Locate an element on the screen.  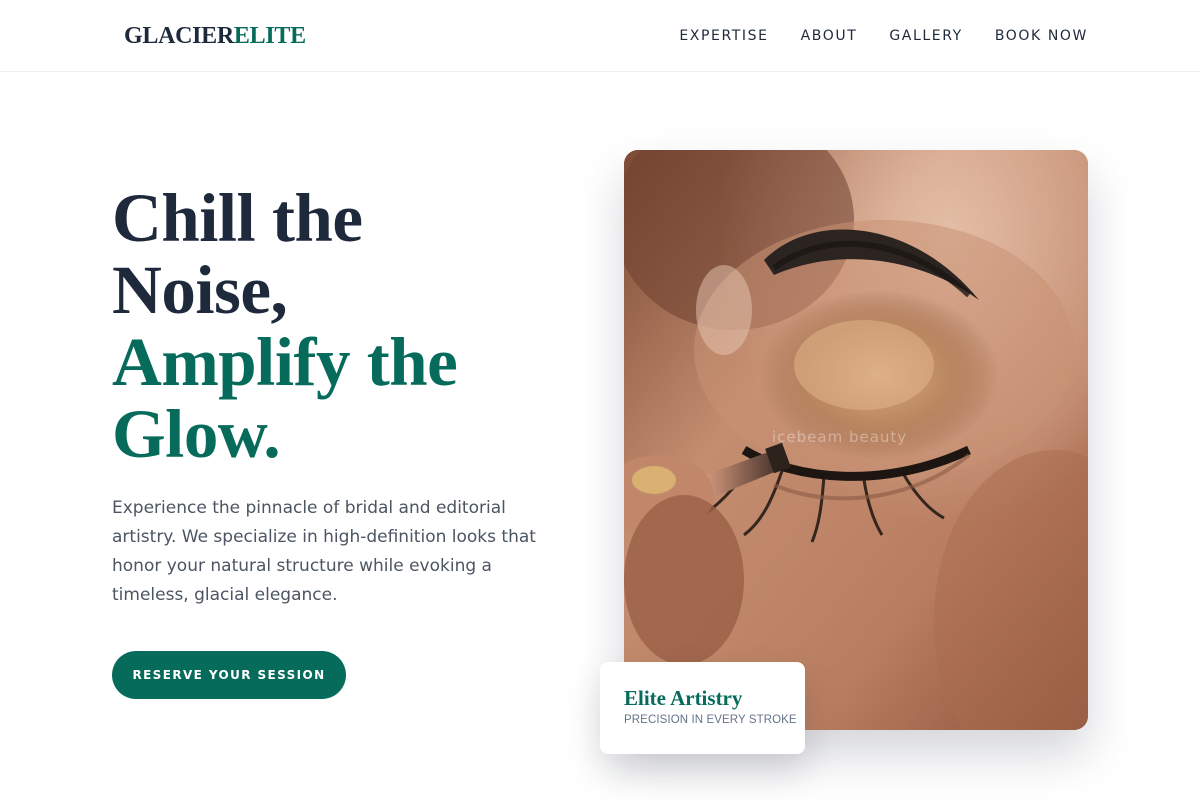
nav-link-book-now: BOOK NOW is located at coordinates (1041, 36).